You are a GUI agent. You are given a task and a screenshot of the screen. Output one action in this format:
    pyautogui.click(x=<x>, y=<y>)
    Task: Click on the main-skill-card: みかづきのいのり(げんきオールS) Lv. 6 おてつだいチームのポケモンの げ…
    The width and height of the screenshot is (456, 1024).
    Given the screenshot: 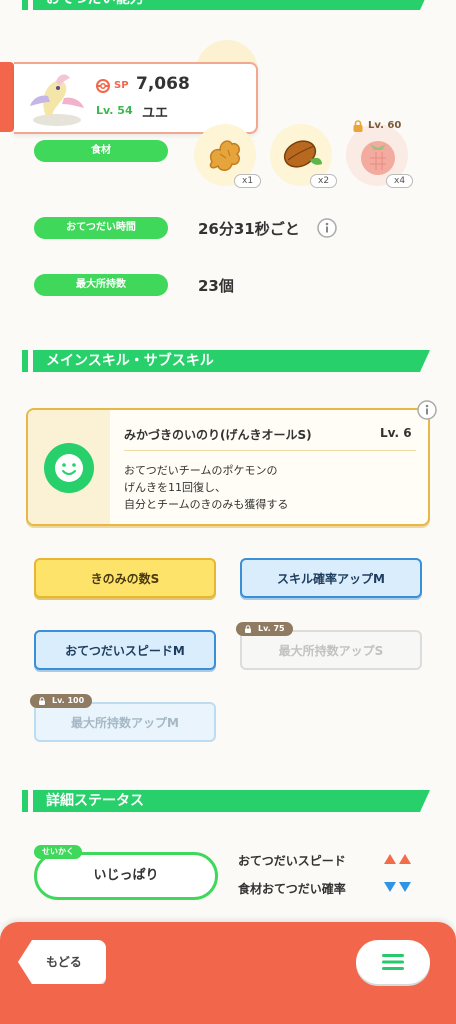 What is the action you would take?
    pyautogui.click(x=228, y=467)
    